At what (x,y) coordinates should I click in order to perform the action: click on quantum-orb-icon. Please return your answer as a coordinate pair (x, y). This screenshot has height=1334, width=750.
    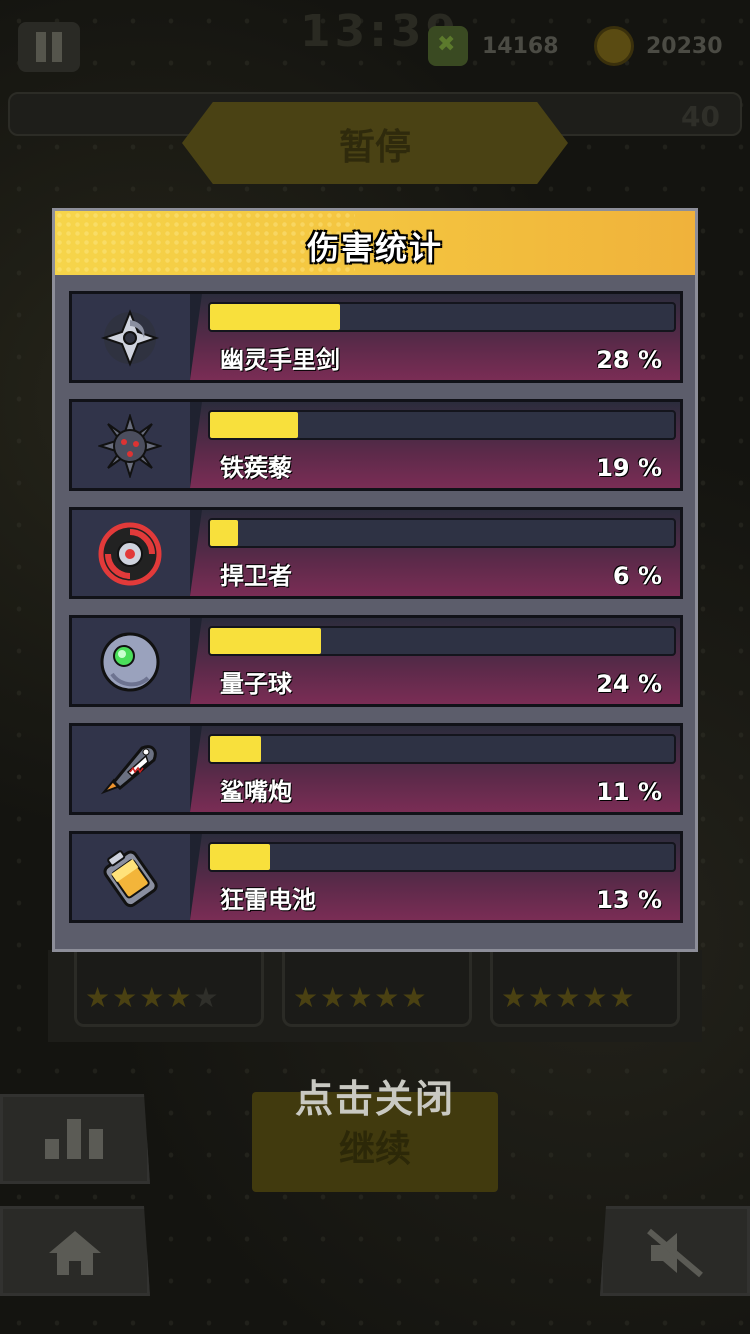
    Looking at the image, I should click on (130, 662).